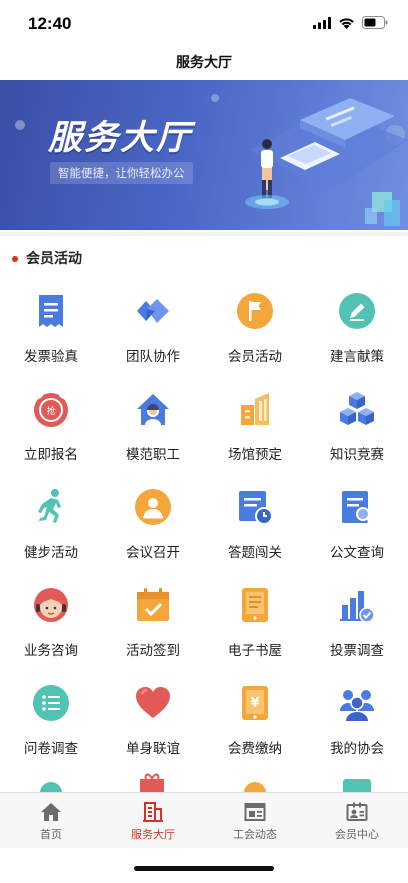 The image size is (408, 883). Describe the element at coordinates (357, 357) in the screenshot. I see `grid-item-label: 建言献策` at that location.